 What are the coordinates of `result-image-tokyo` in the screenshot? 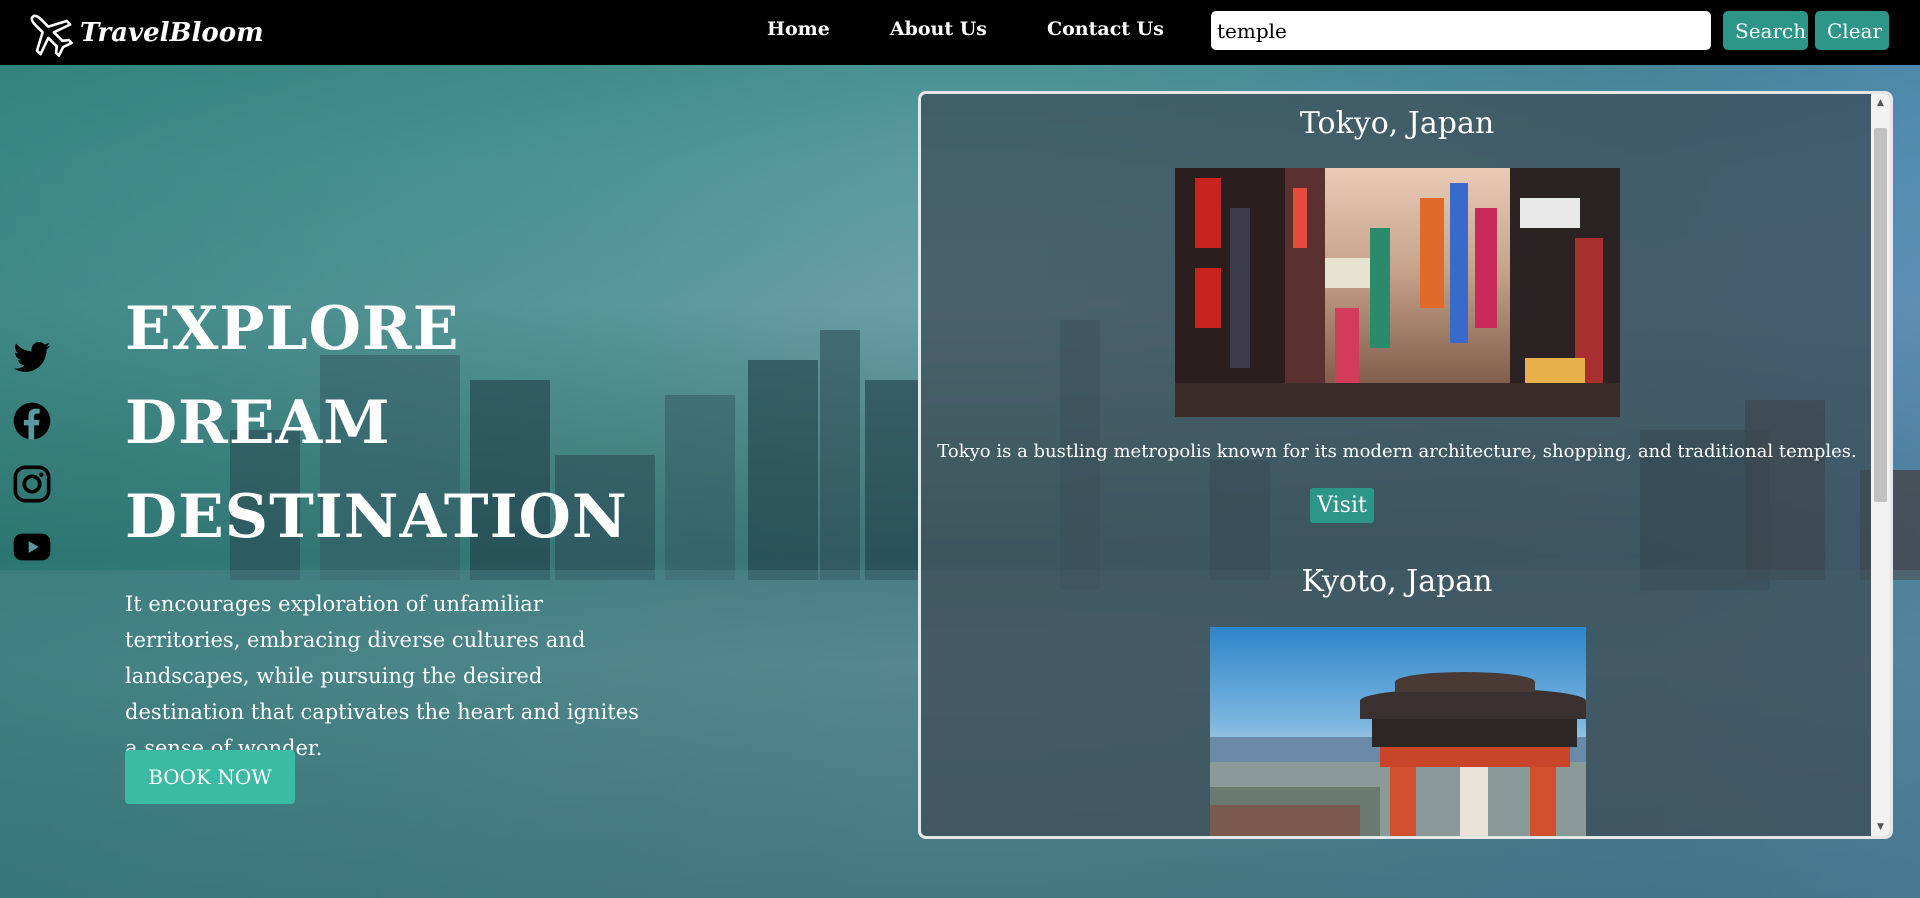 It's located at (1397, 292).